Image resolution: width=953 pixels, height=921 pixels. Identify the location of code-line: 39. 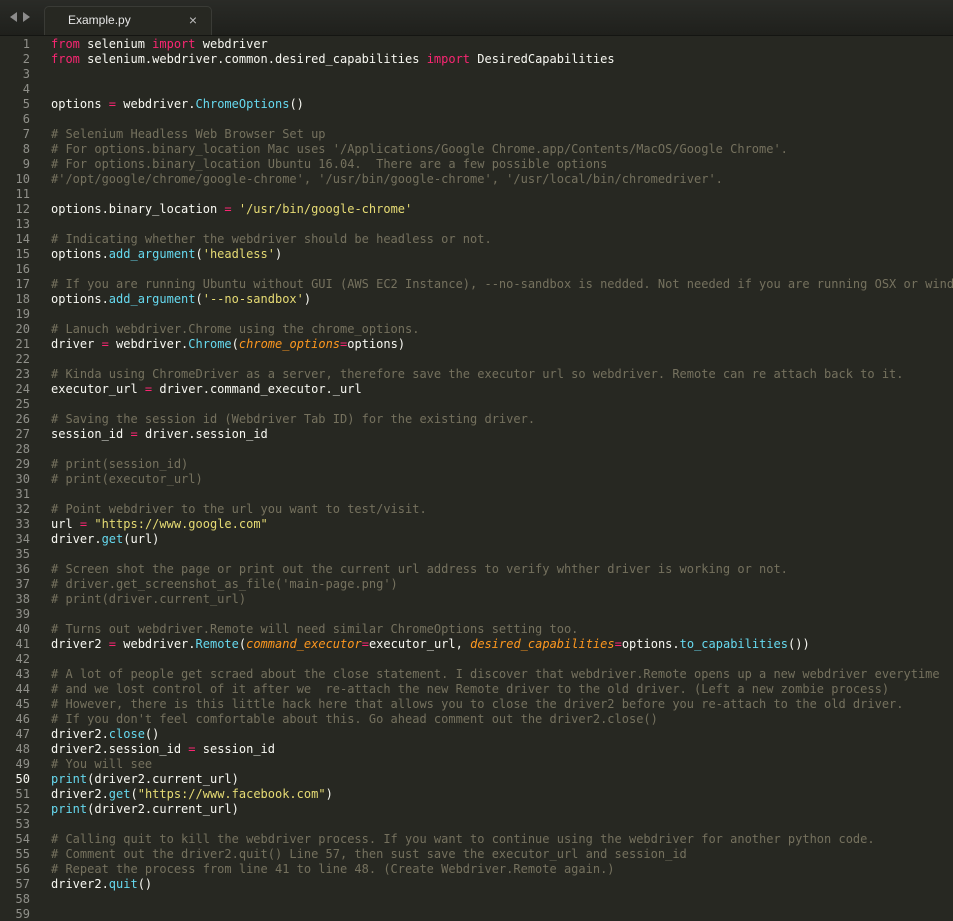
(476, 613).